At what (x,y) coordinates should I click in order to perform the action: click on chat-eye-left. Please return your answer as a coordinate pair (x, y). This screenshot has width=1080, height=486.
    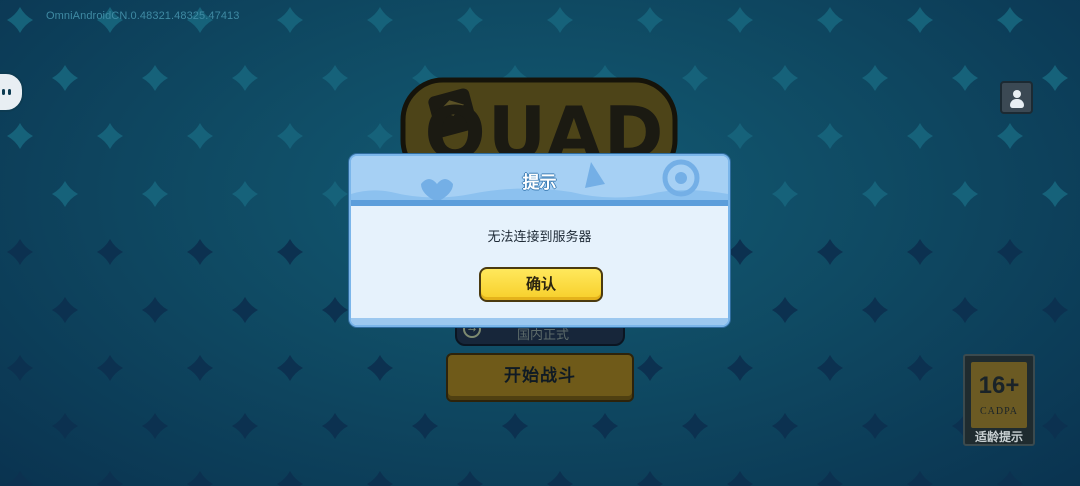
    Looking at the image, I should click on (3, 92).